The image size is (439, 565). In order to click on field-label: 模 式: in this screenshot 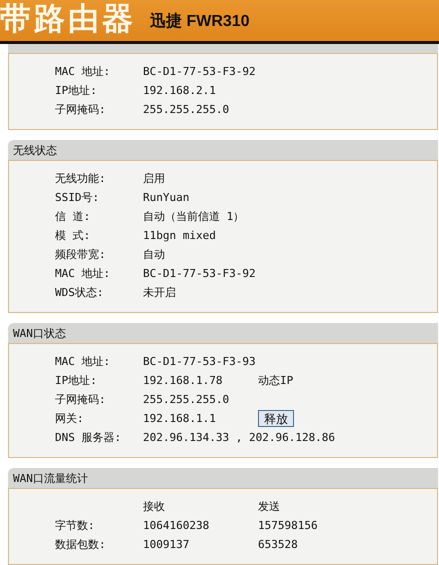, I will do `click(73, 235)`.